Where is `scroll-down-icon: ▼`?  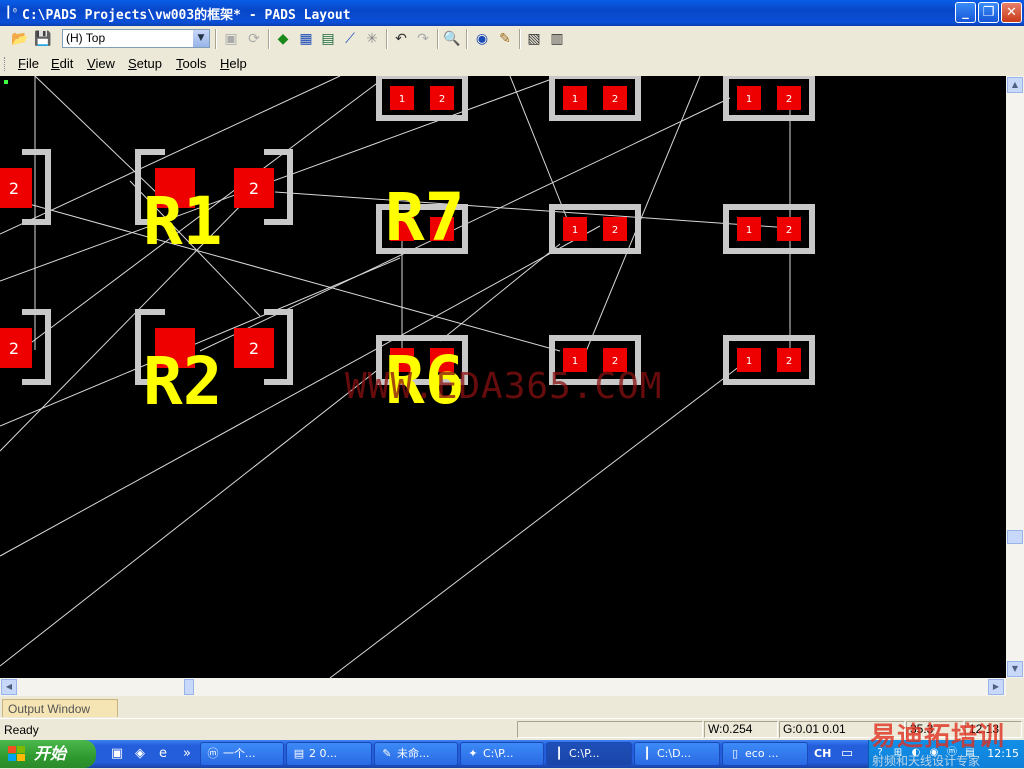
scroll-down-icon: ▼ is located at coordinates (1015, 669).